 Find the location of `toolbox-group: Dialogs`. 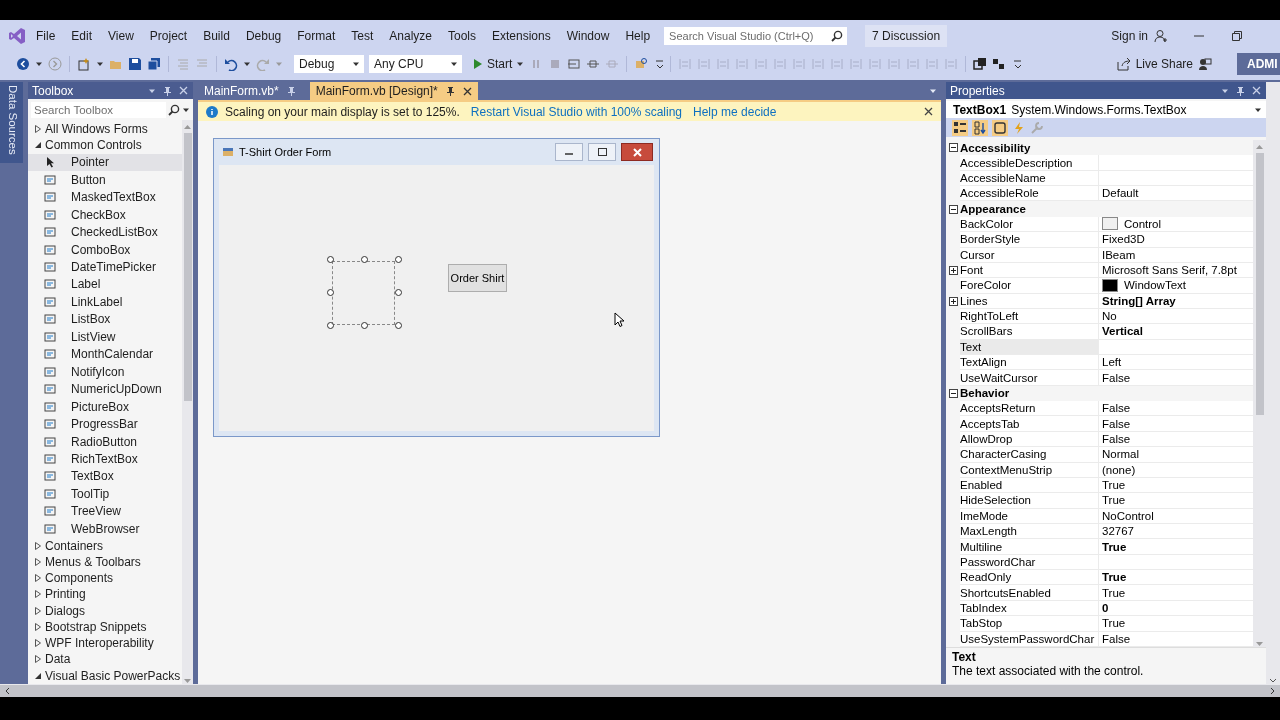

toolbox-group: Dialogs is located at coordinates (65, 610).